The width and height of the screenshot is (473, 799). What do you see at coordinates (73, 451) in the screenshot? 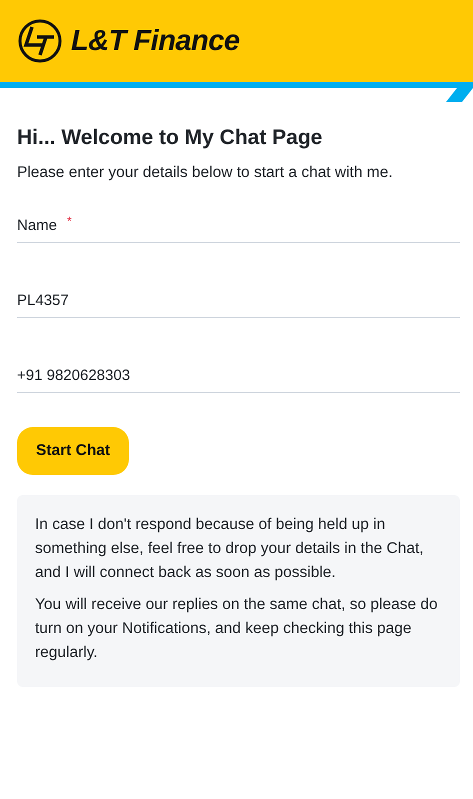
I see `start-chat-button: Start Chat` at bounding box center [73, 451].